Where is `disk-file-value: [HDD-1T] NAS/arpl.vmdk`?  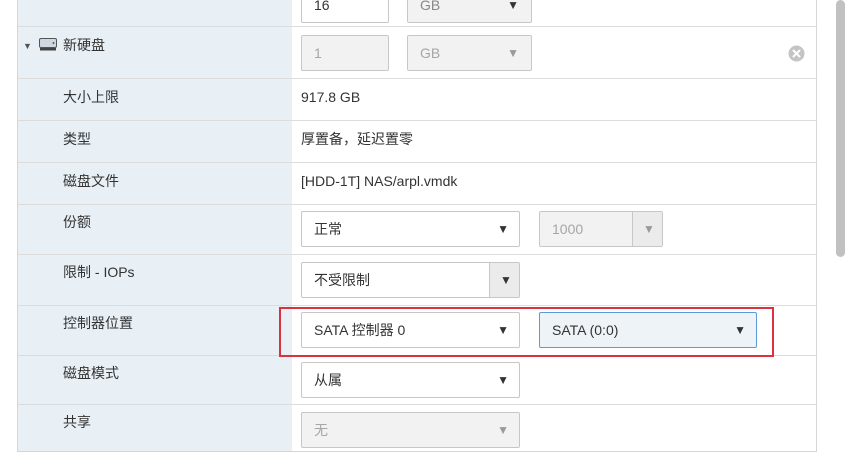
disk-file-value: [HDD-1T] NAS/arpl.vmdk is located at coordinates (379, 181).